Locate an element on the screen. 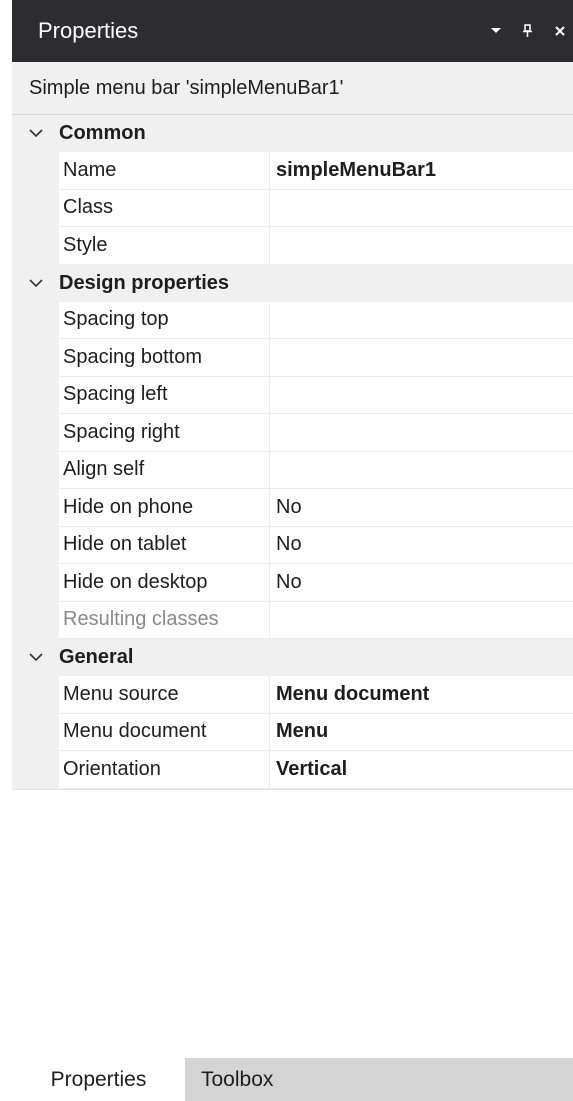 This screenshot has height=1101, width=573. property-row: Spacing top is located at coordinates (292, 320).